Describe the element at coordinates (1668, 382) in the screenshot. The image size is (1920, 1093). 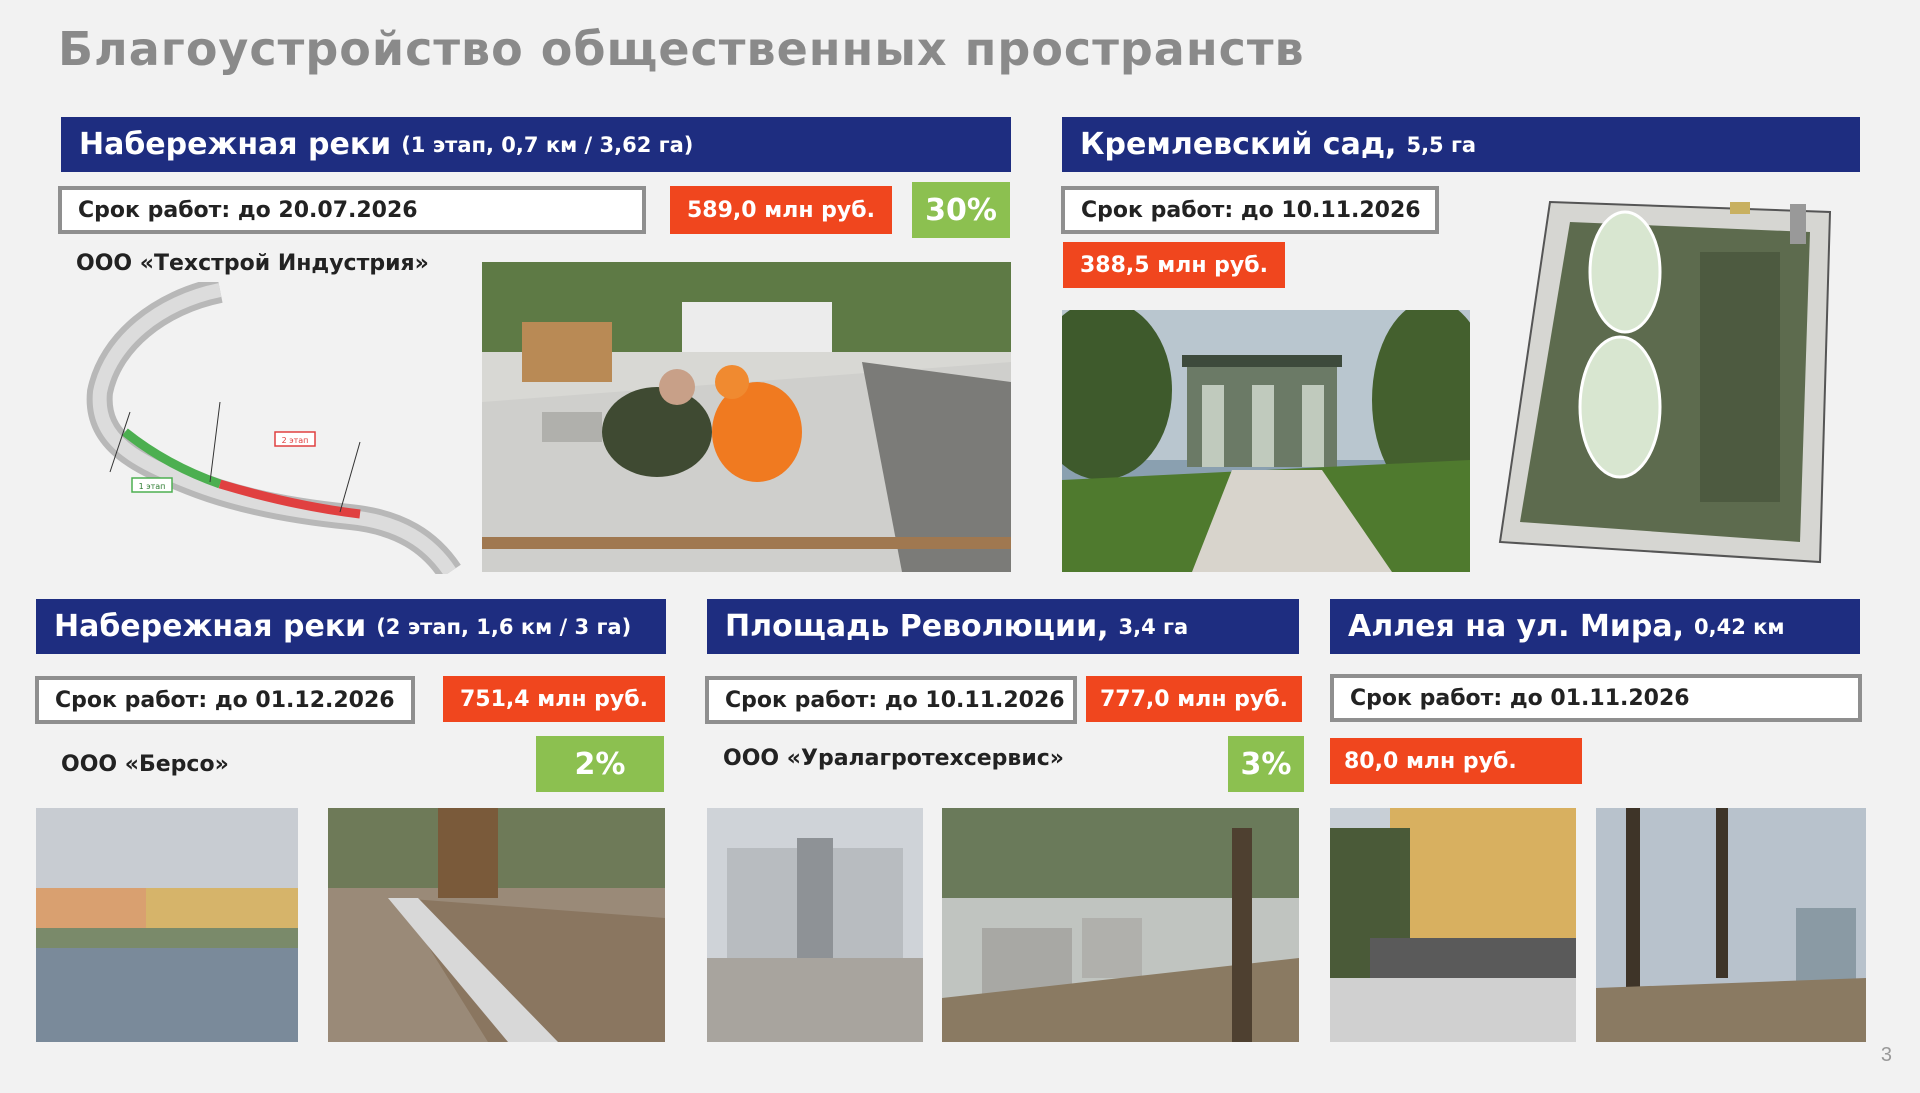
I see `kremlin-garden-plan` at that location.